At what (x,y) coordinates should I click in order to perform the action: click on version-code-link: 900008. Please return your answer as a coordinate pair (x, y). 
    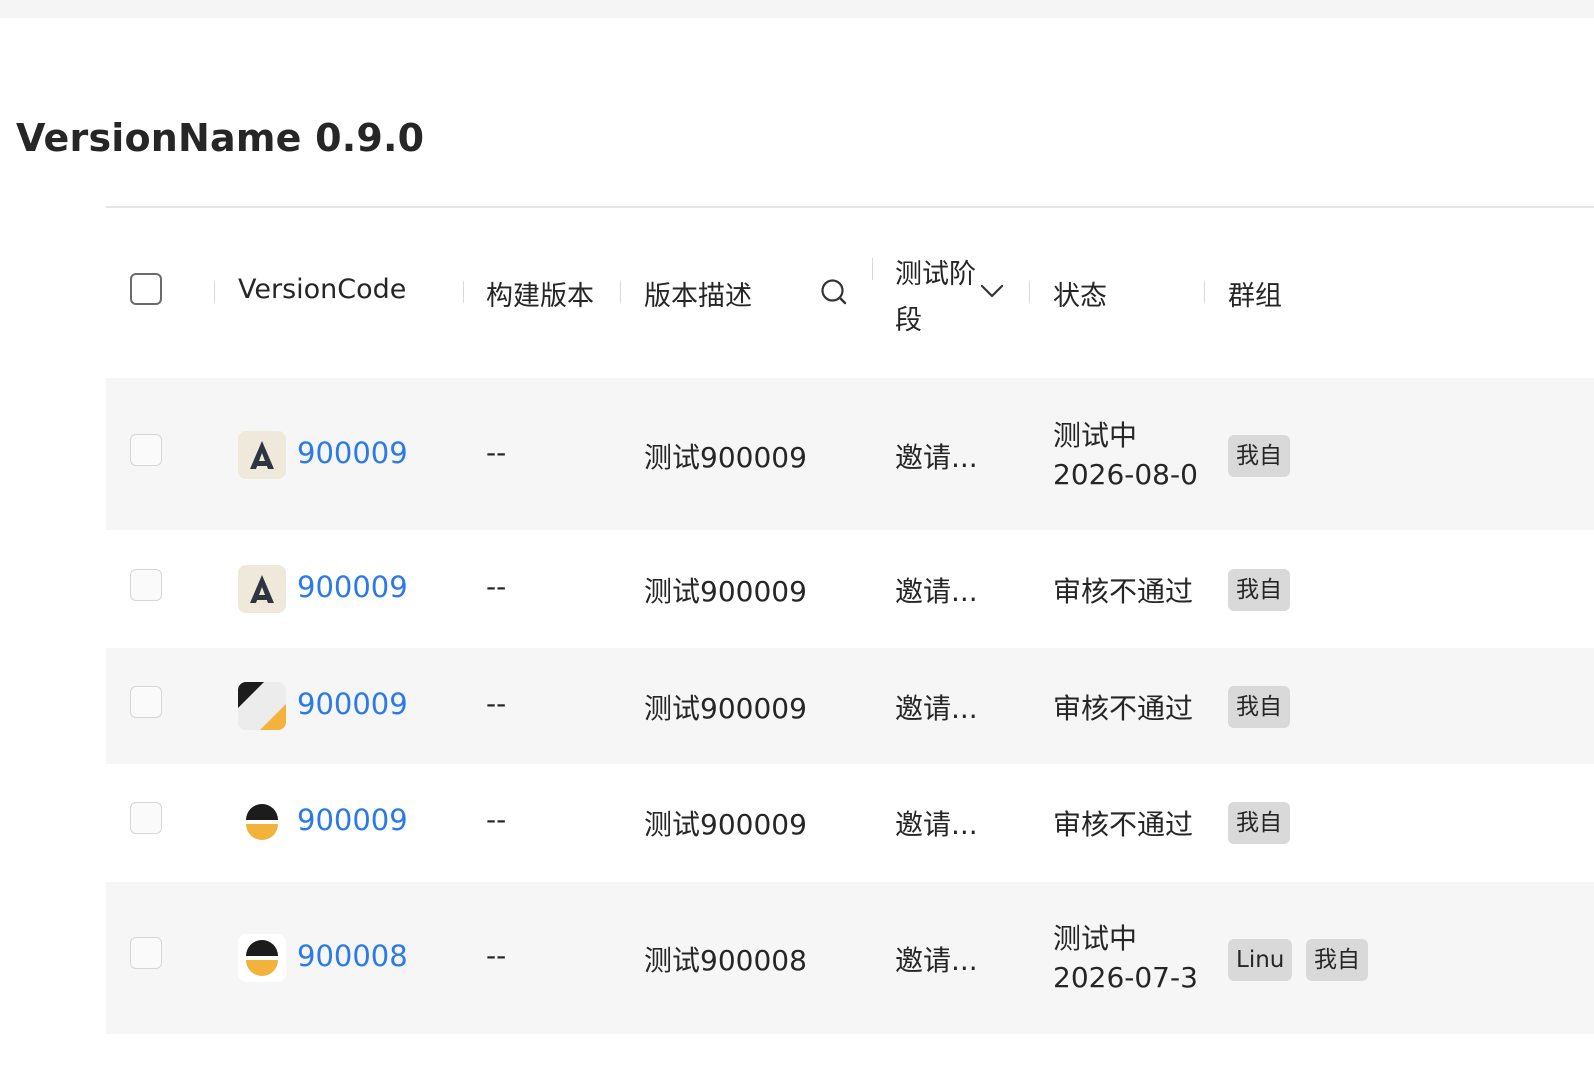
    Looking at the image, I should click on (352, 956).